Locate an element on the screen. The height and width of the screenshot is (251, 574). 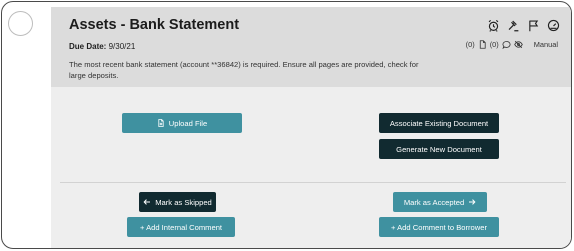
comments-count: (0) is located at coordinates (494, 44).